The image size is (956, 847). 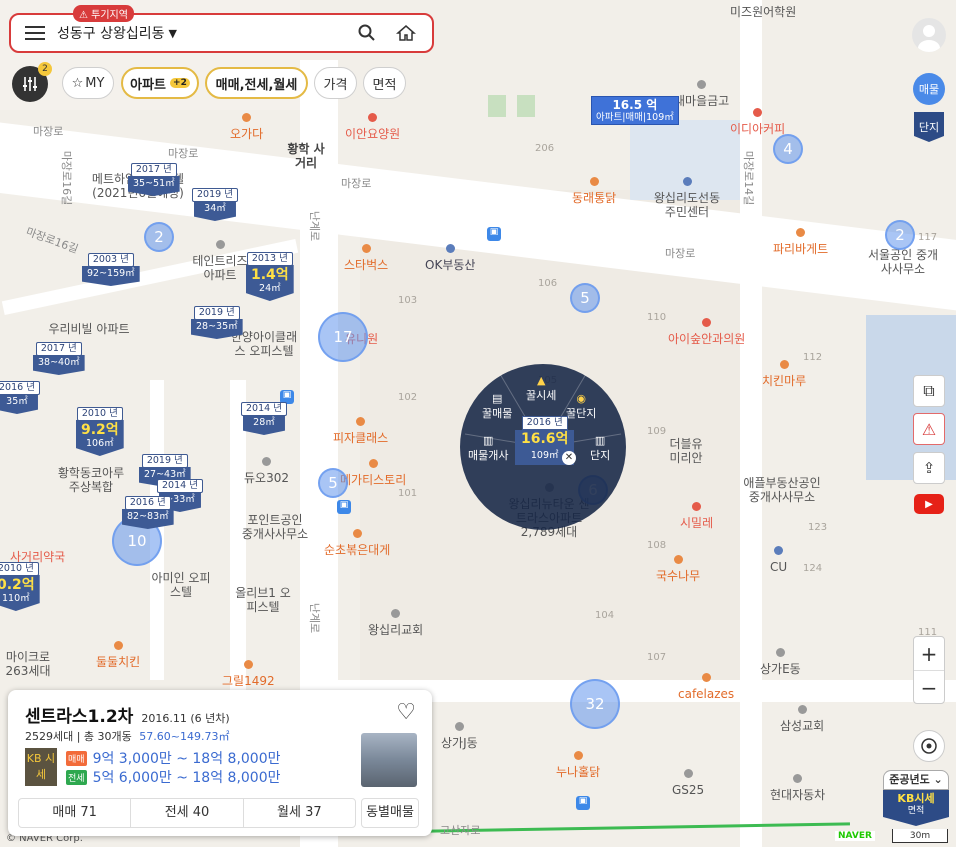 I want to click on poi: 애플부동산공인 중개사사무소, so click(x=782, y=490).